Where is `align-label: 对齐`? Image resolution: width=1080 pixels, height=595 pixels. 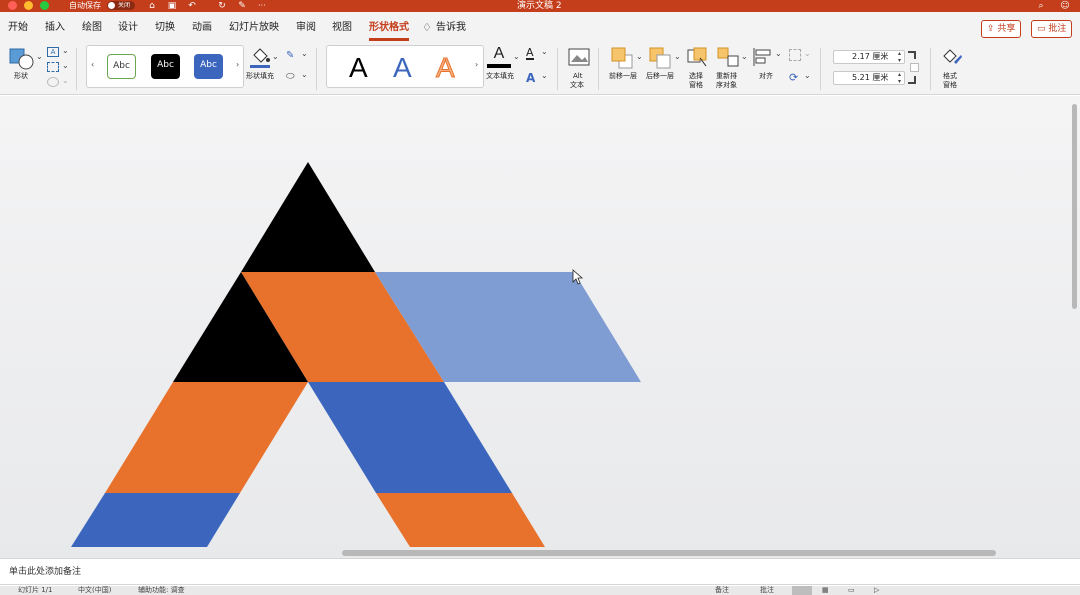
align-label: 对齐 is located at coordinates (766, 76).